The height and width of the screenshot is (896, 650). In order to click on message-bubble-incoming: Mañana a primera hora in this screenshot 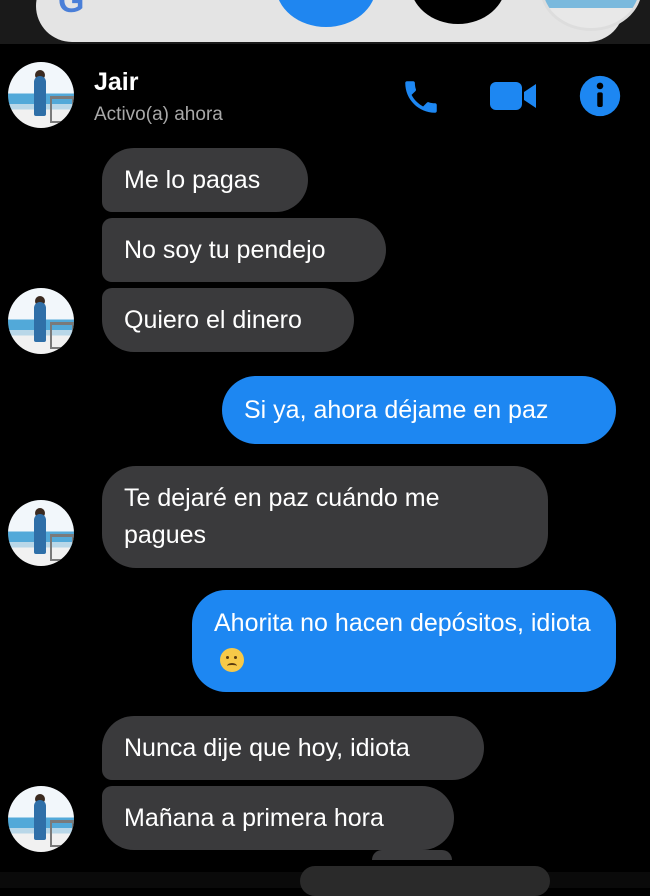, I will do `click(278, 818)`.